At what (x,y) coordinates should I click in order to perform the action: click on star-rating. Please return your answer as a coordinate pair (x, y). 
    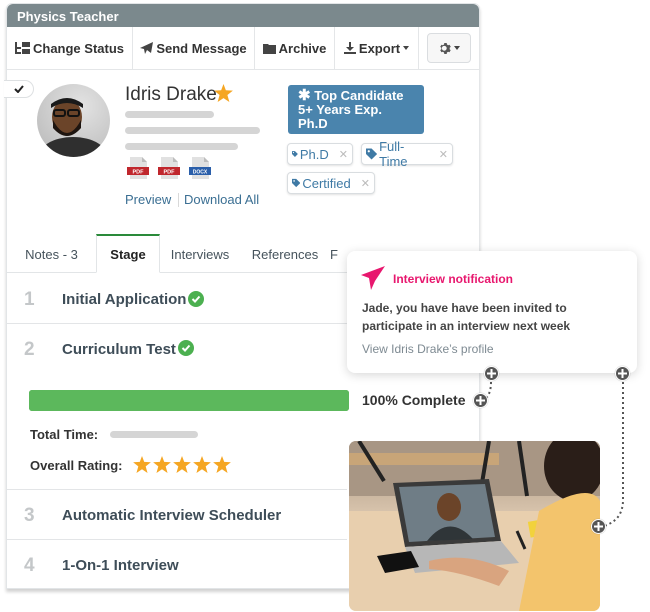
    Looking at the image, I should click on (182, 464).